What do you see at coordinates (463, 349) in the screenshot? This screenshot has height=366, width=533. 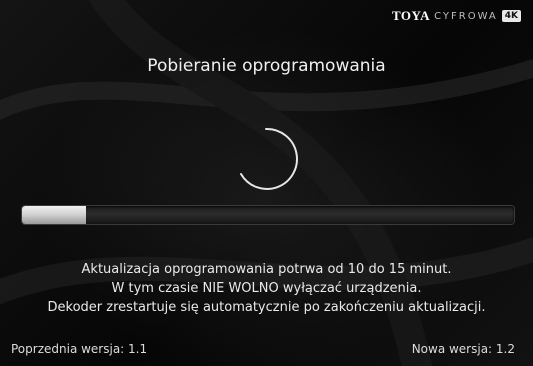 I see `new-version-label: Nowa wersja: 1.2` at bounding box center [463, 349].